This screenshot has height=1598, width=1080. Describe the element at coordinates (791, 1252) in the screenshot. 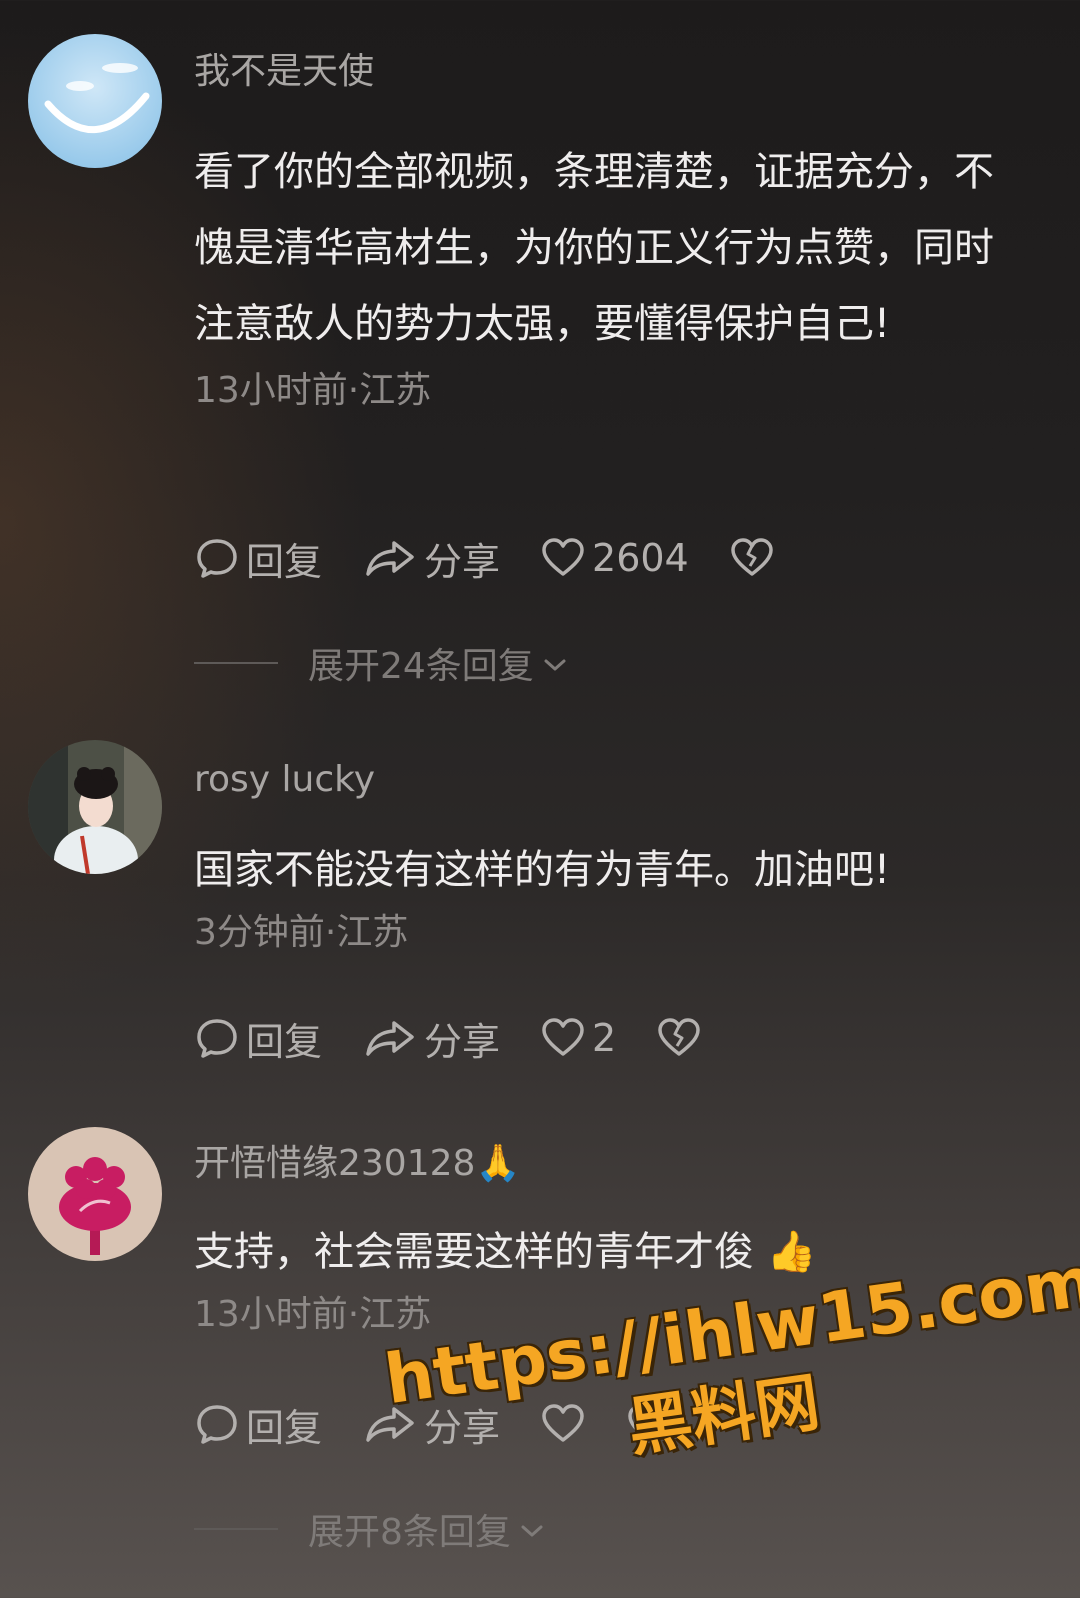

I see `thumbs-up-emoji: 👍` at that location.